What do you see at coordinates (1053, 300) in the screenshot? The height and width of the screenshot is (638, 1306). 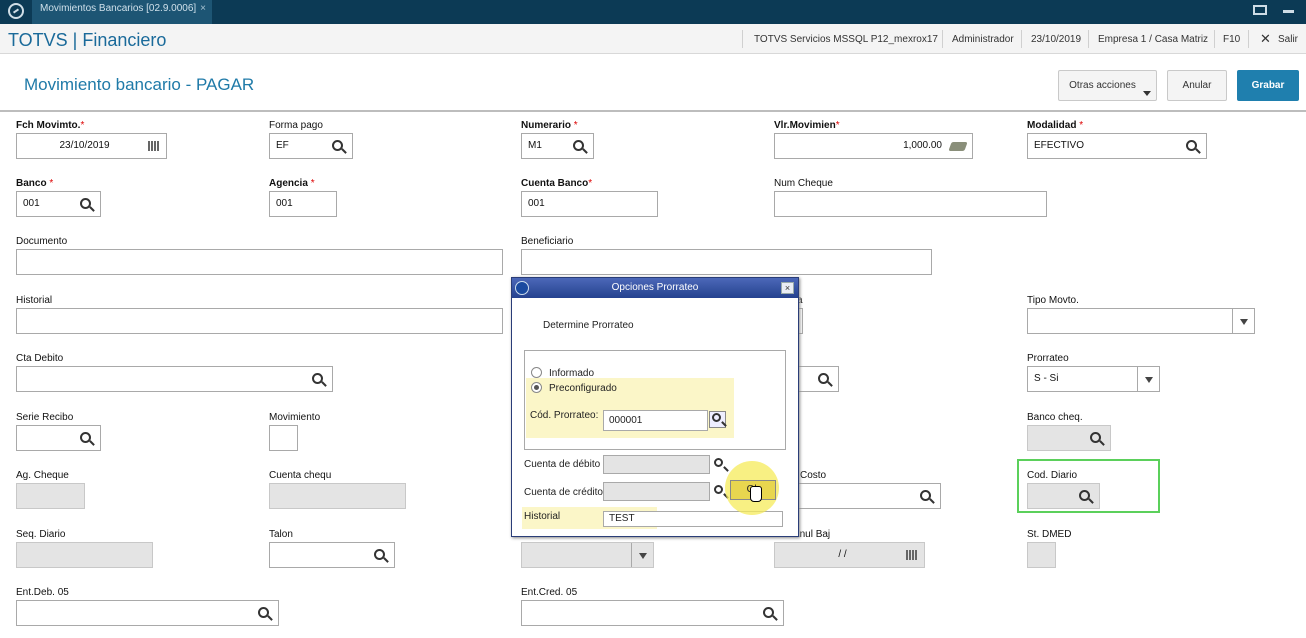 I see `tipo-label: Tipo Movto.` at bounding box center [1053, 300].